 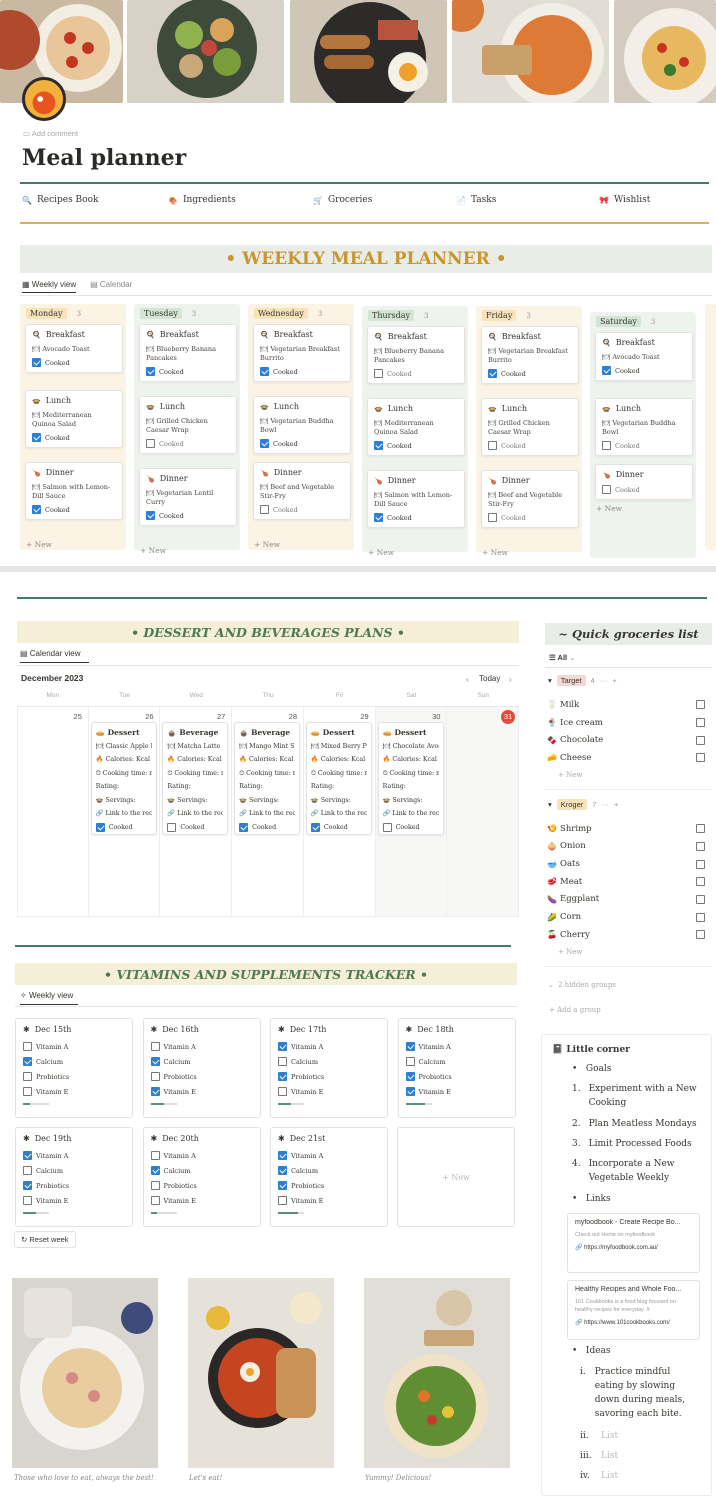 I want to click on ideas-toggle: • Ideas, so click(x=591, y=1351).